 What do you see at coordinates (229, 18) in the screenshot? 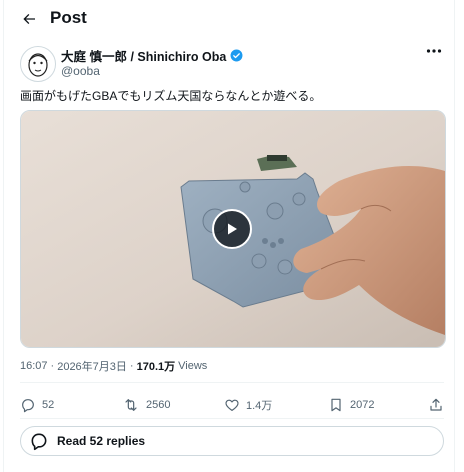
I see `post-header: Post` at bounding box center [229, 18].